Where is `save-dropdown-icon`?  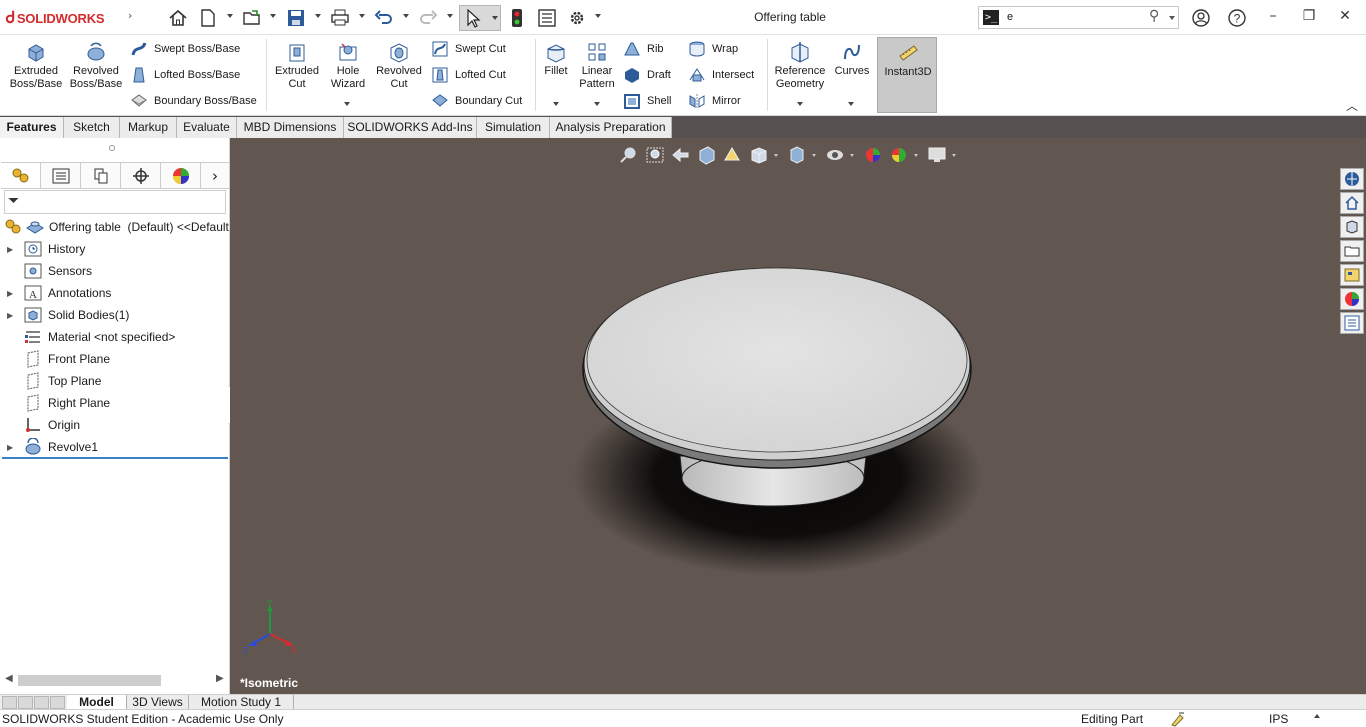
save-dropdown-icon is located at coordinates (318, 16).